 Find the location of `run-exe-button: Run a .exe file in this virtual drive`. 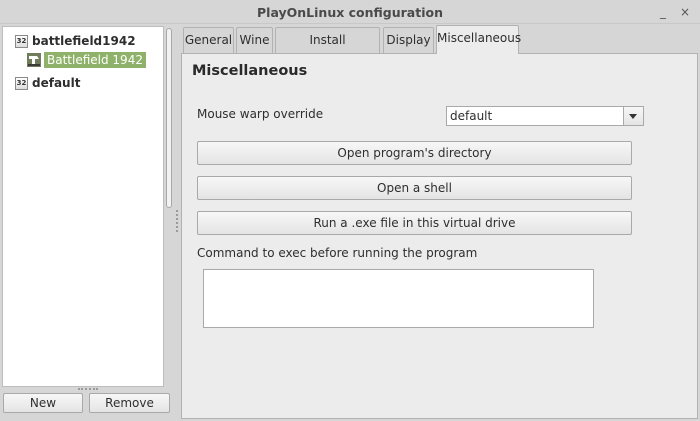

run-exe-button: Run a .exe file in this virtual drive is located at coordinates (414, 223).